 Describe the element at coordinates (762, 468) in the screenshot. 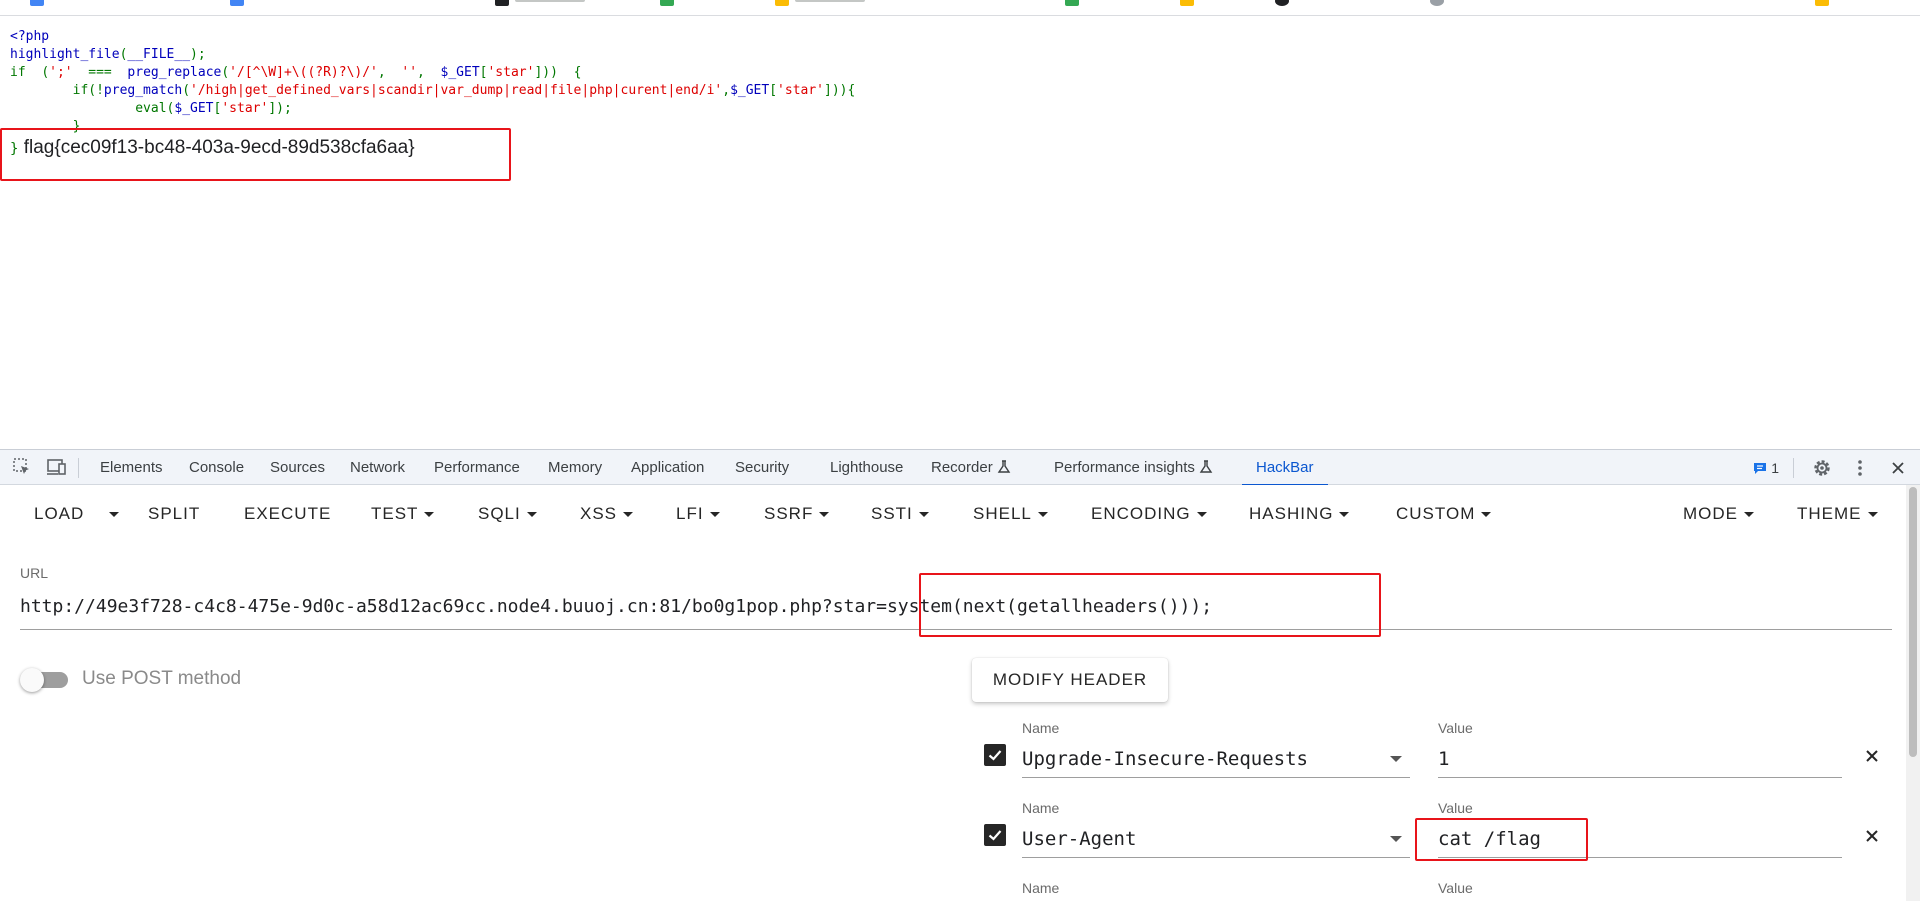

I see `tab-security: Security` at that location.